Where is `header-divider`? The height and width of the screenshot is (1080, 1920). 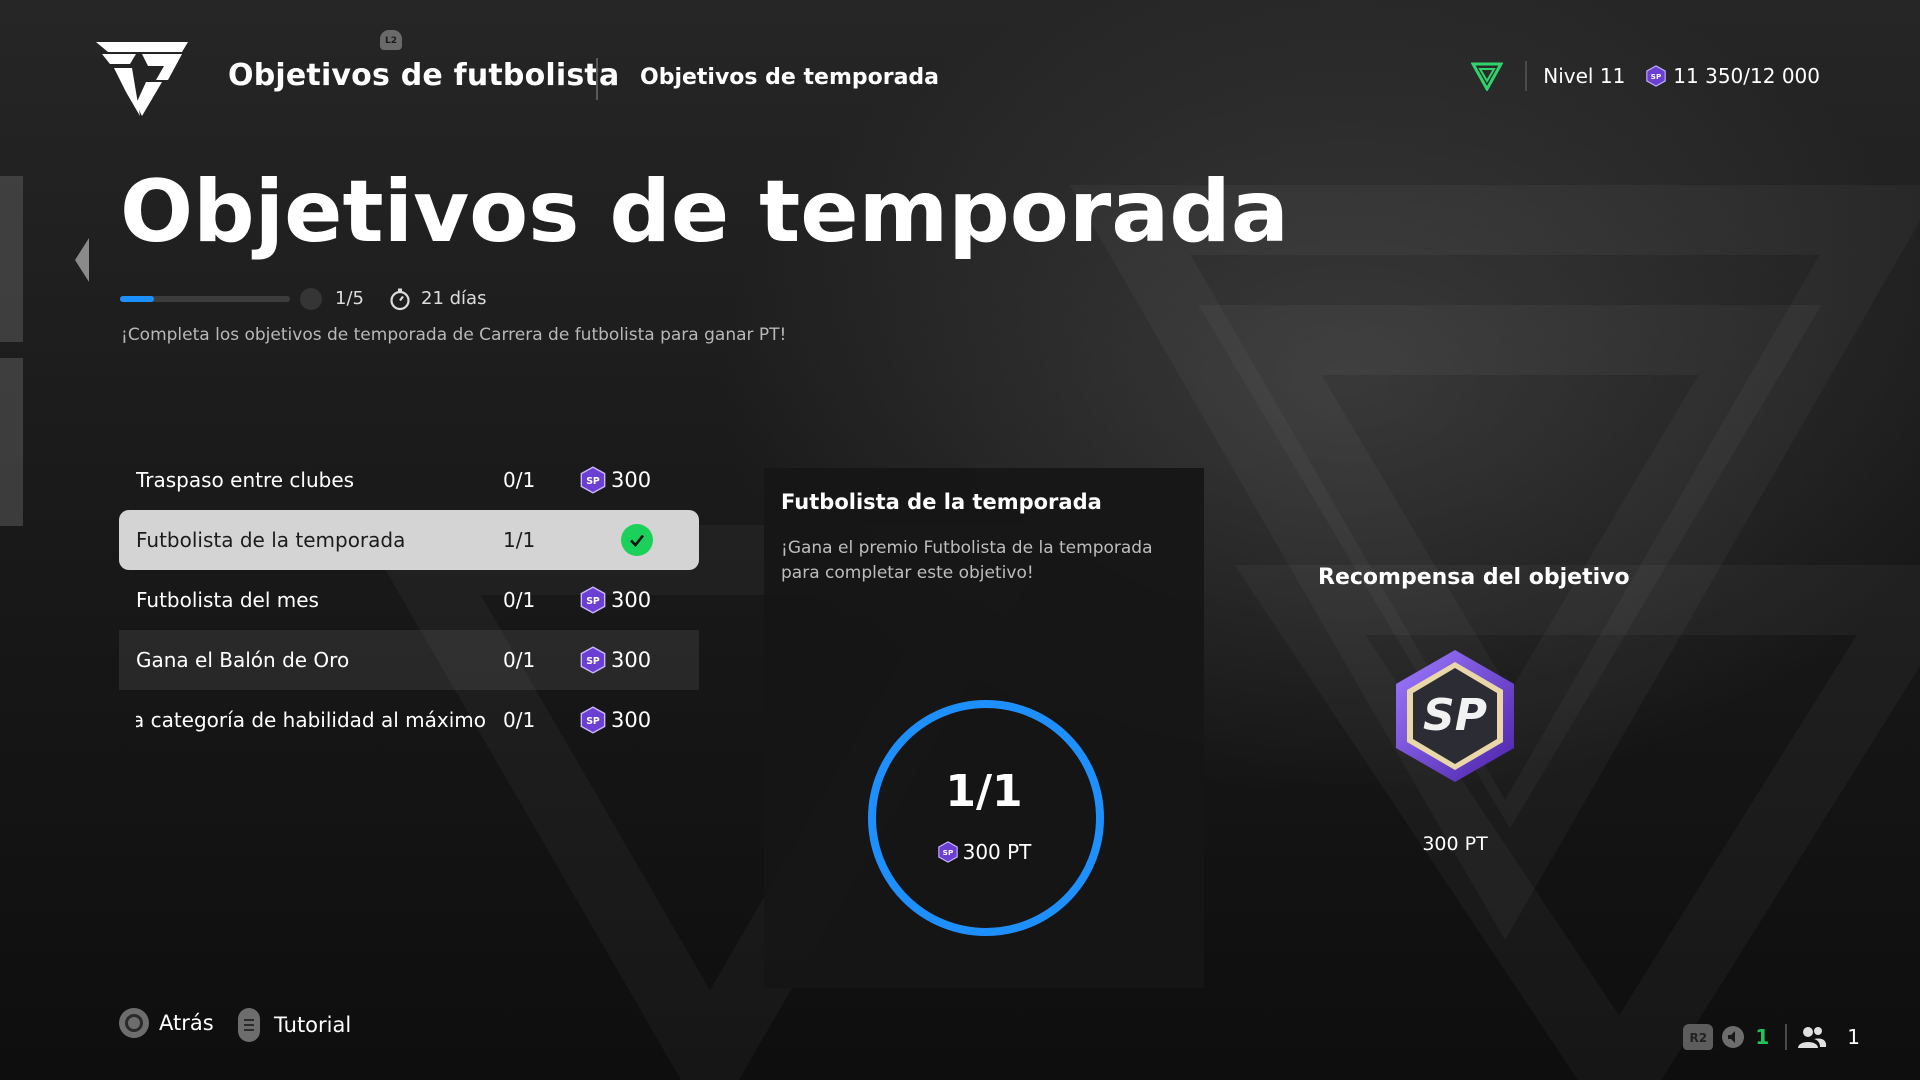
header-divider is located at coordinates (597, 79).